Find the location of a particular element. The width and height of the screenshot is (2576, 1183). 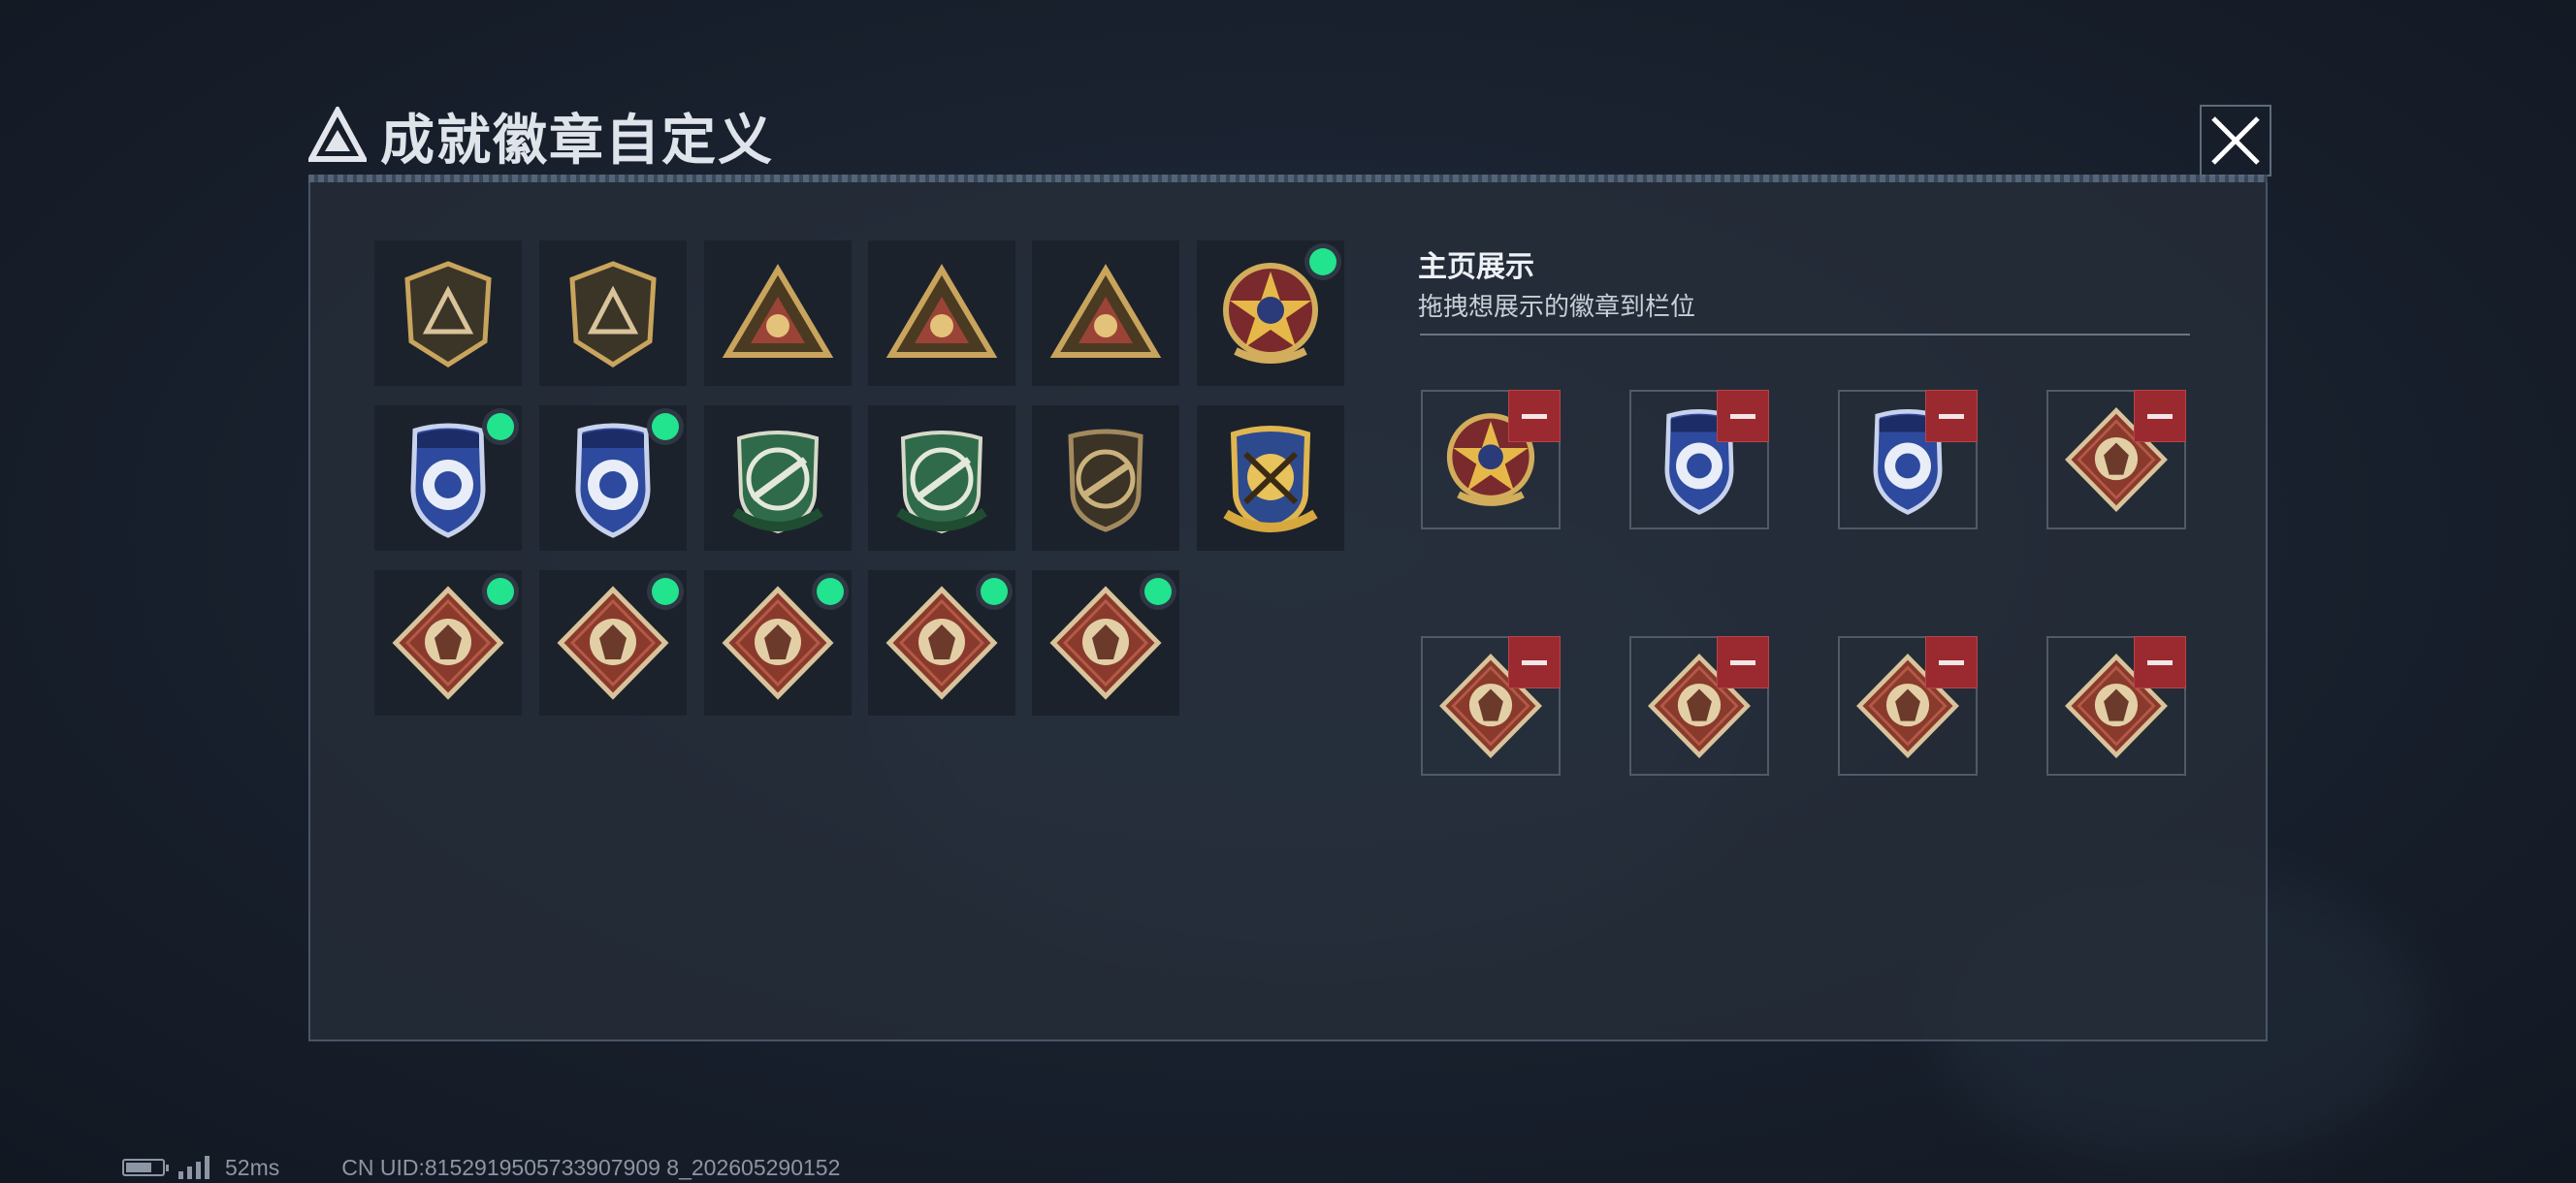

green-sniper-badge is located at coordinates (778, 478).